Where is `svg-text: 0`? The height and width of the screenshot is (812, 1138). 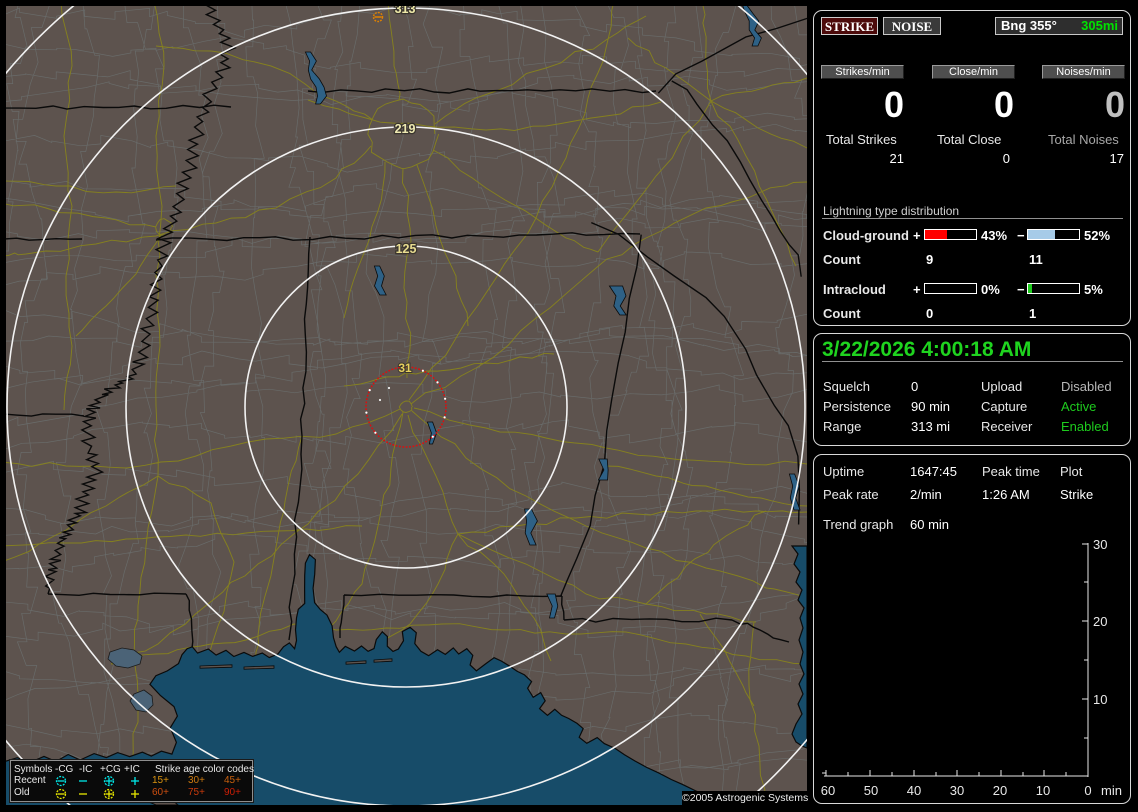 svg-text: 0 is located at coordinates (1087, 790).